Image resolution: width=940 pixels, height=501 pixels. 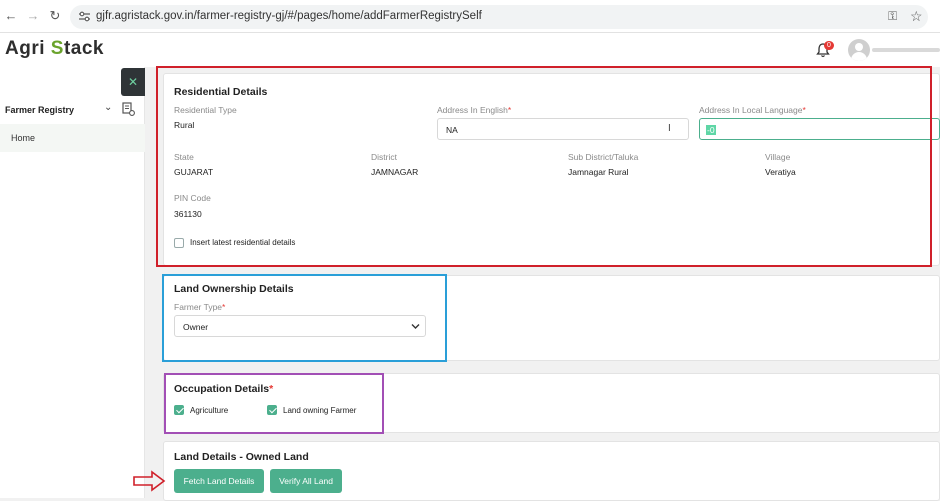 What do you see at coordinates (33, 16) in the screenshot?
I see `forward-icon: →` at bounding box center [33, 16].